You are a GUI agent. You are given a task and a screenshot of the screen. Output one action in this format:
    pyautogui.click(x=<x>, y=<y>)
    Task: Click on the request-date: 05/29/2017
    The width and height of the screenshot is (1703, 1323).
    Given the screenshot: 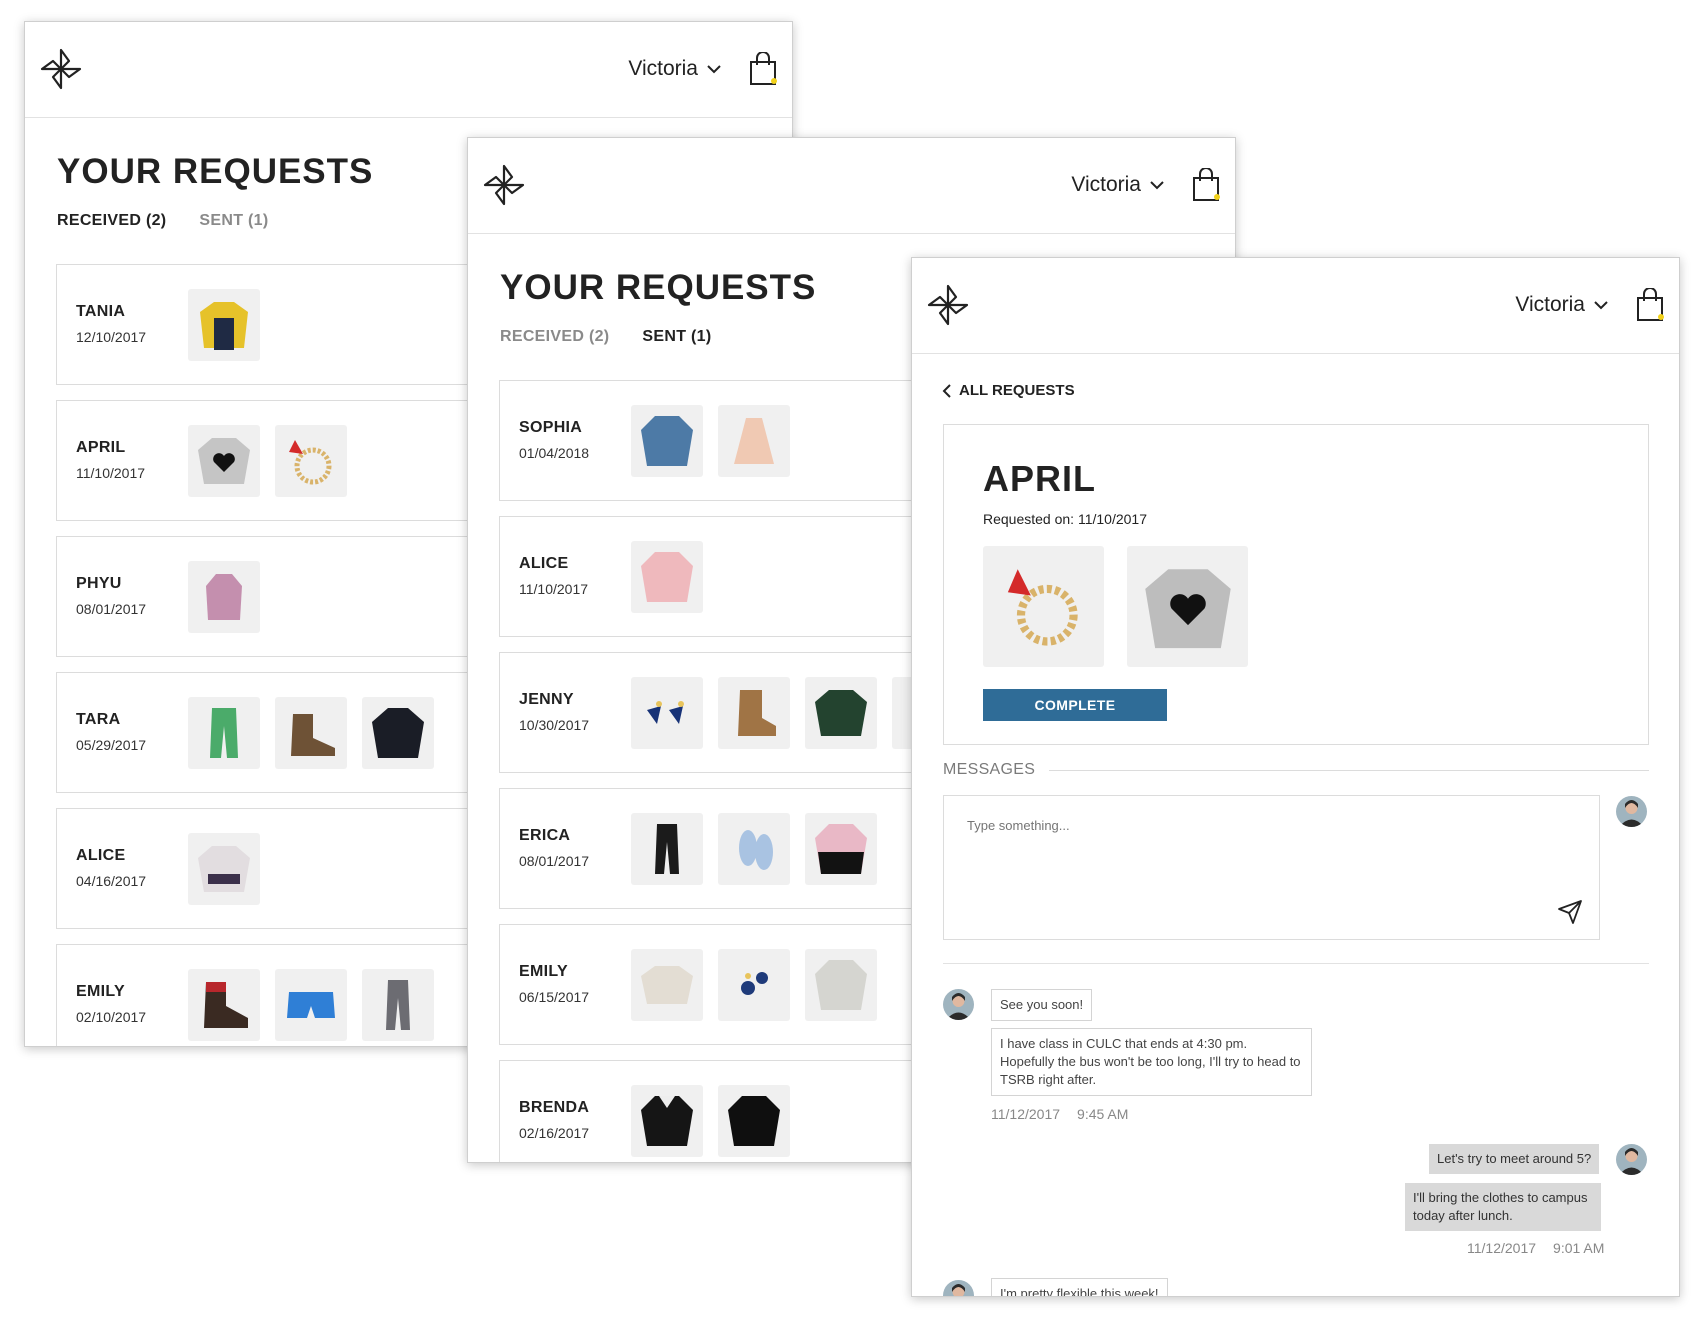 What is the action you would take?
    pyautogui.click(x=111, y=745)
    